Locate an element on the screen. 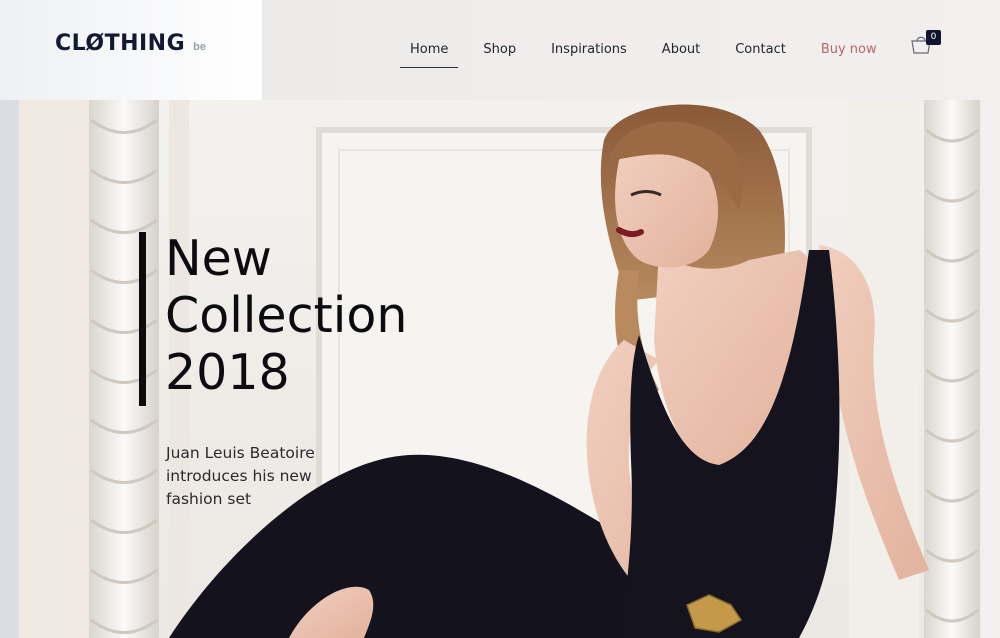 The image size is (1000, 638). nav-home: Home is located at coordinates (429, 50).